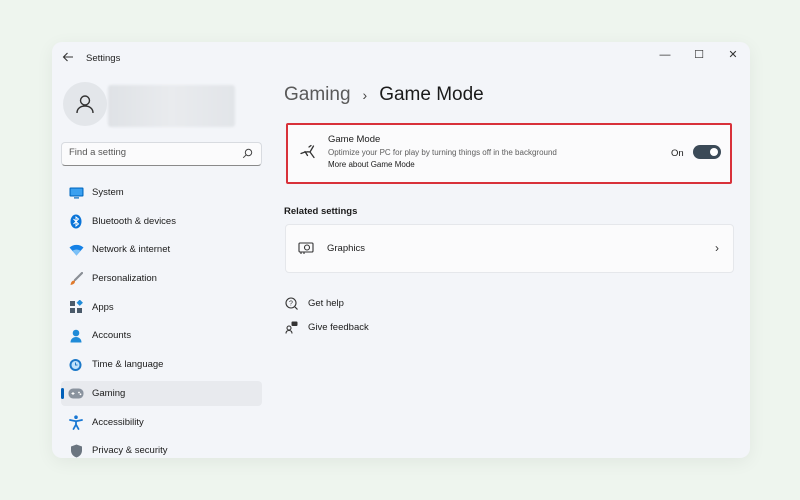 This screenshot has width=800, height=500. Describe the element at coordinates (76, 250) in the screenshot. I see `wifi-icon` at that location.